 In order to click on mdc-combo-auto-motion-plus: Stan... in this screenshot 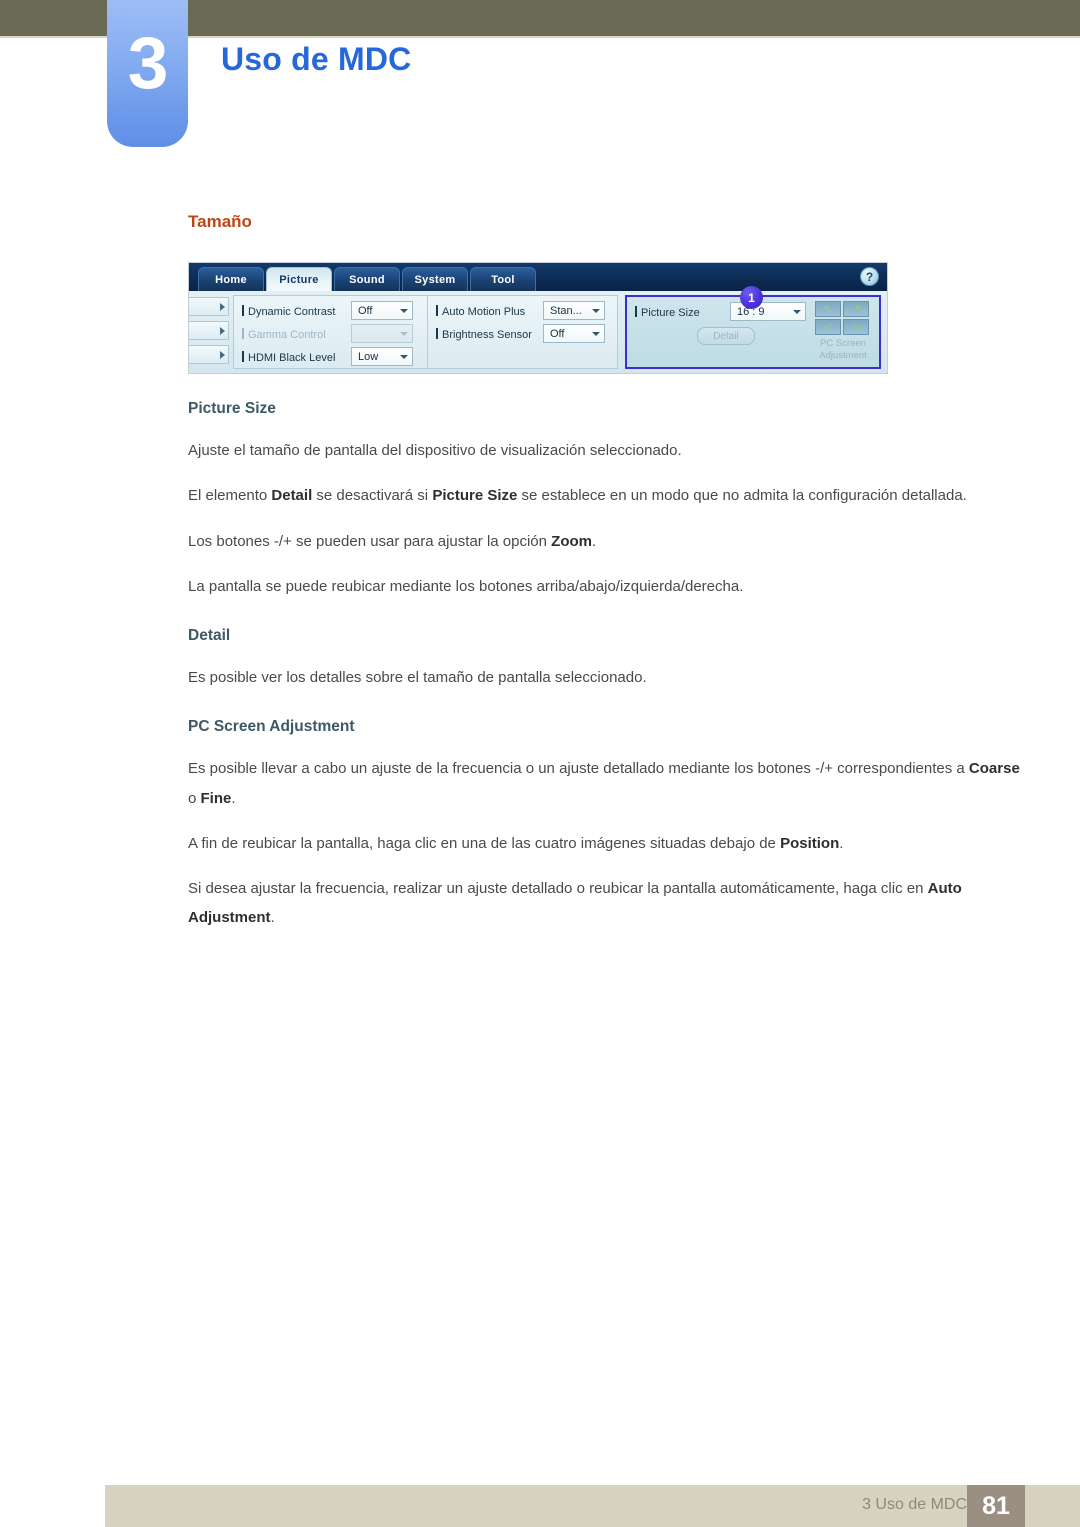, I will do `click(574, 310)`.